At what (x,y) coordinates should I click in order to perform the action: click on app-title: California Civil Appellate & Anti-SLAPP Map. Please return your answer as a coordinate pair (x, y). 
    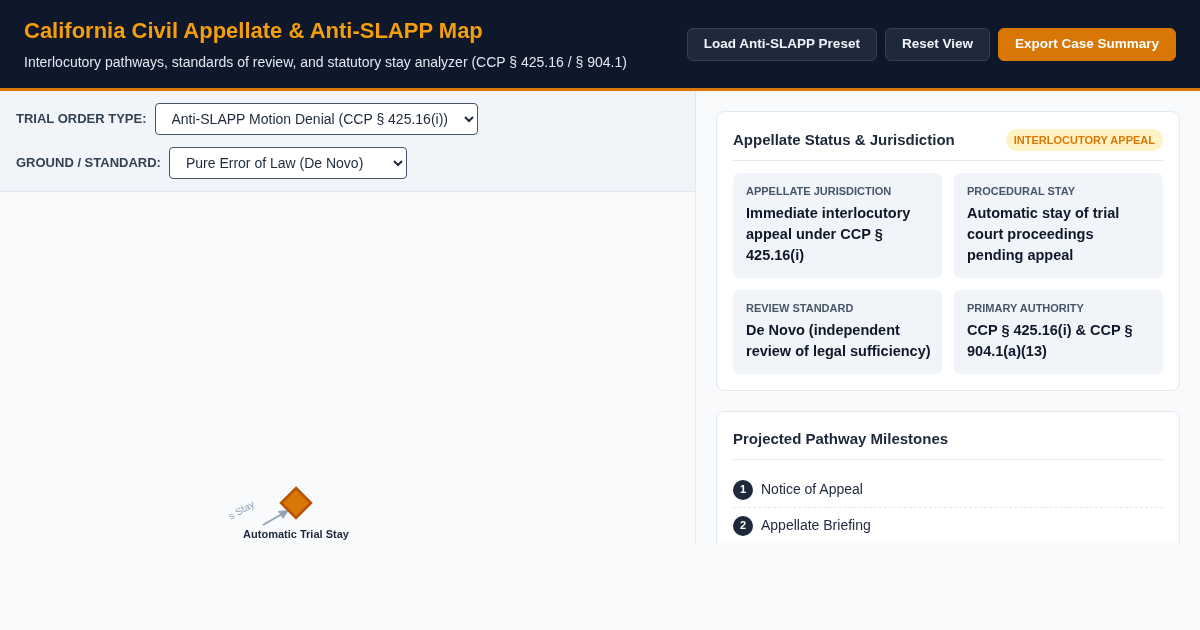
    Looking at the image, I should click on (254, 31).